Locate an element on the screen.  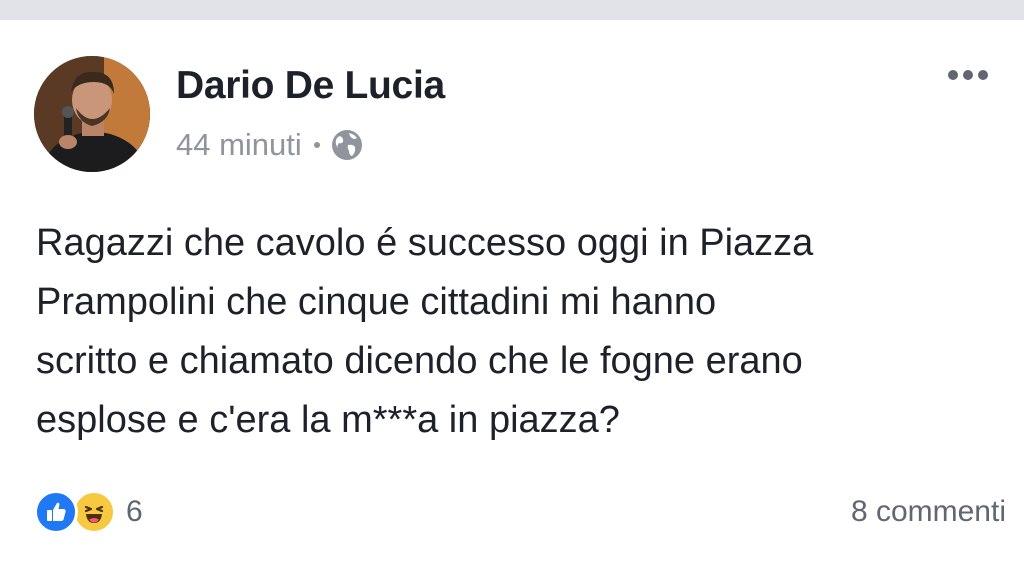
post-timestamp: 44 minuti is located at coordinates (239, 145).